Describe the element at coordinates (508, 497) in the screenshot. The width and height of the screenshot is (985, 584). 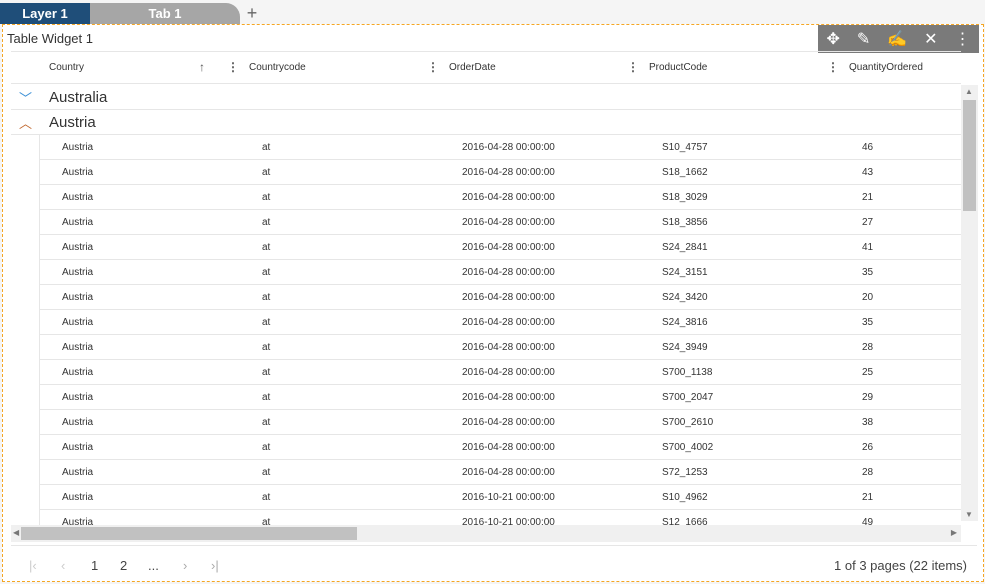
I see `cell-orderdate: 2016-10-21 00:00:00` at that location.